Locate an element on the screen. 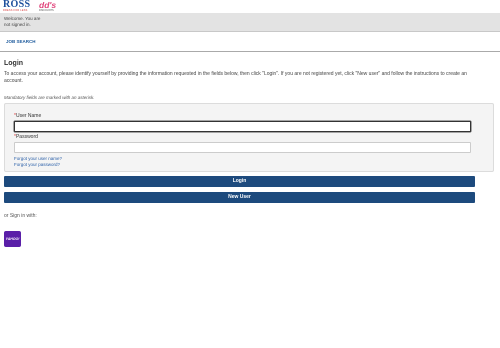 The image size is (500, 348). username-input is located at coordinates (242, 126).